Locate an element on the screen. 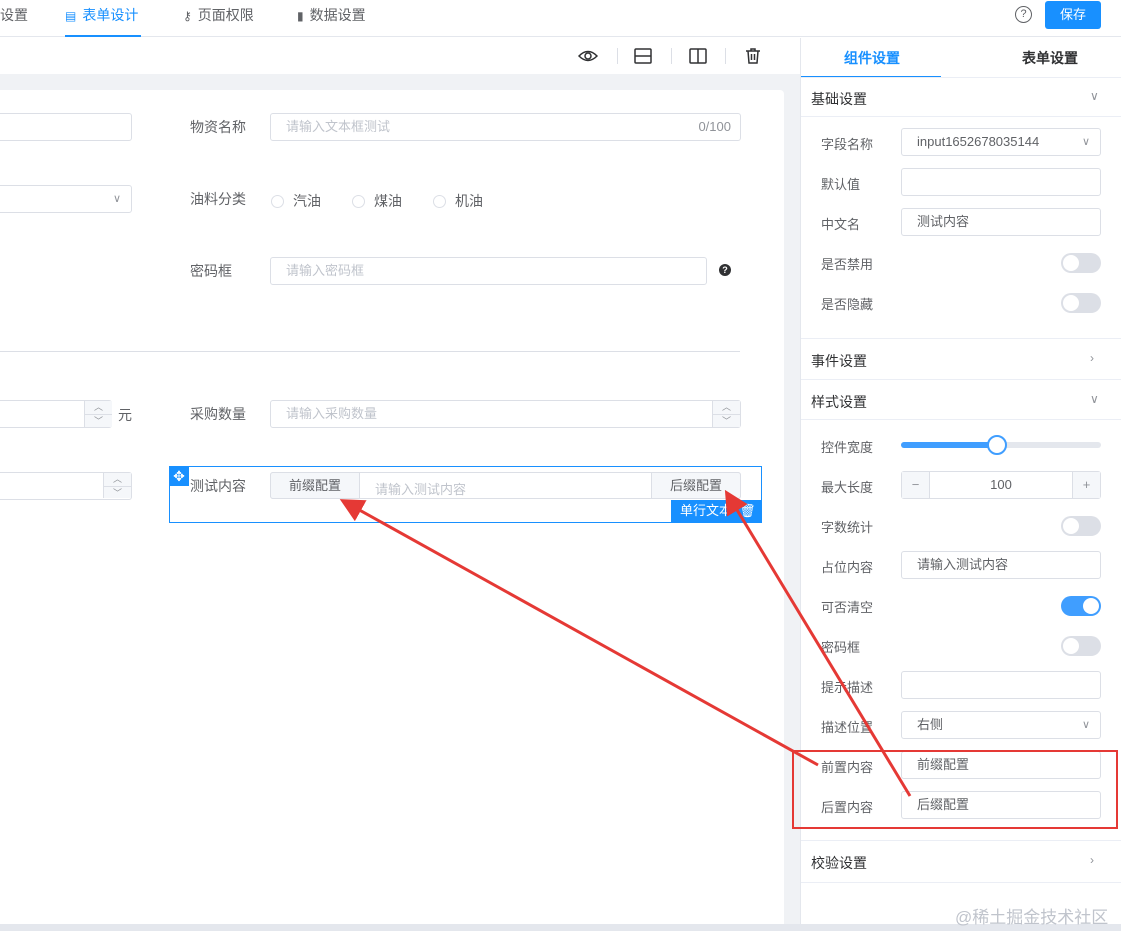  material-name-label: 物资名称 is located at coordinates (218, 127).